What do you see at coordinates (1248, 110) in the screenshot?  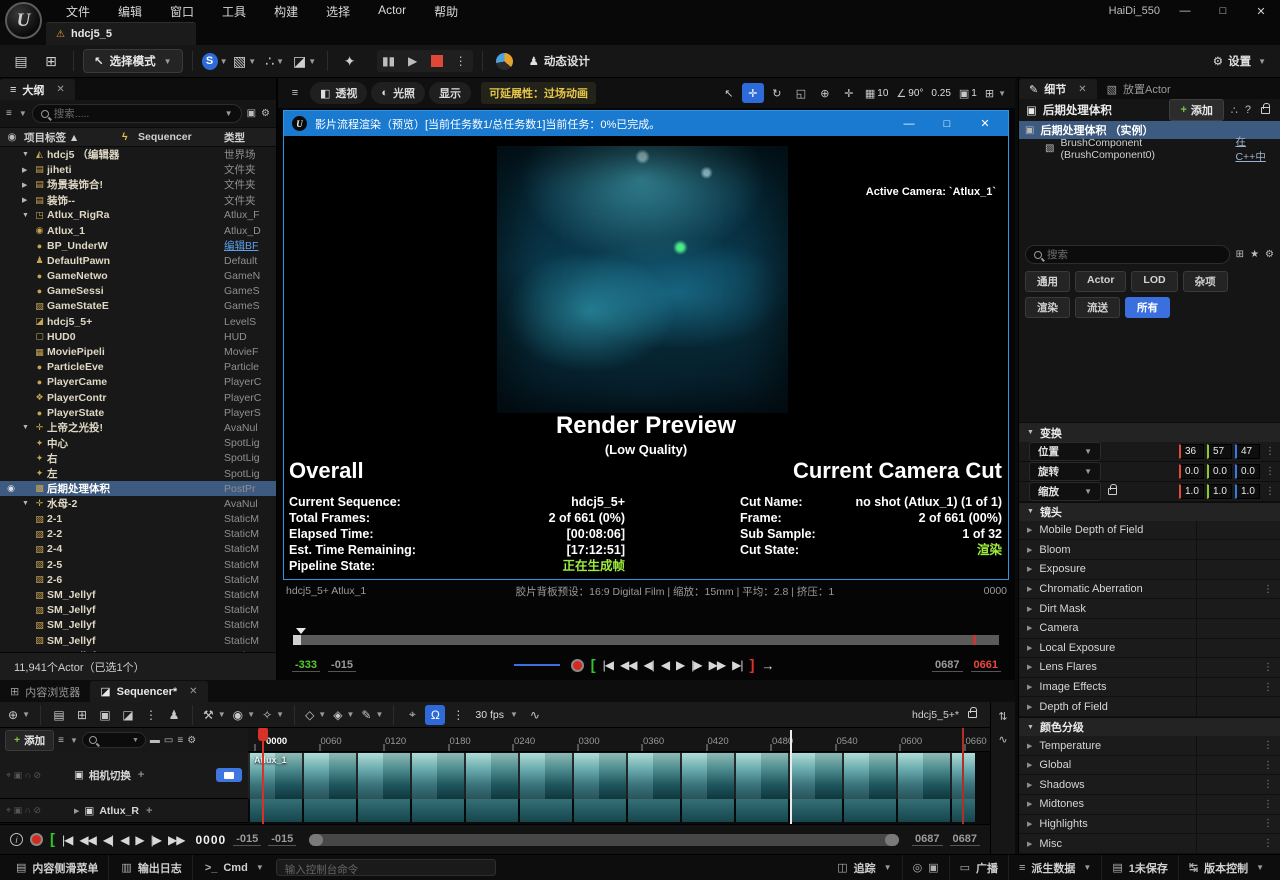 I see `help-icon: ?` at bounding box center [1248, 110].